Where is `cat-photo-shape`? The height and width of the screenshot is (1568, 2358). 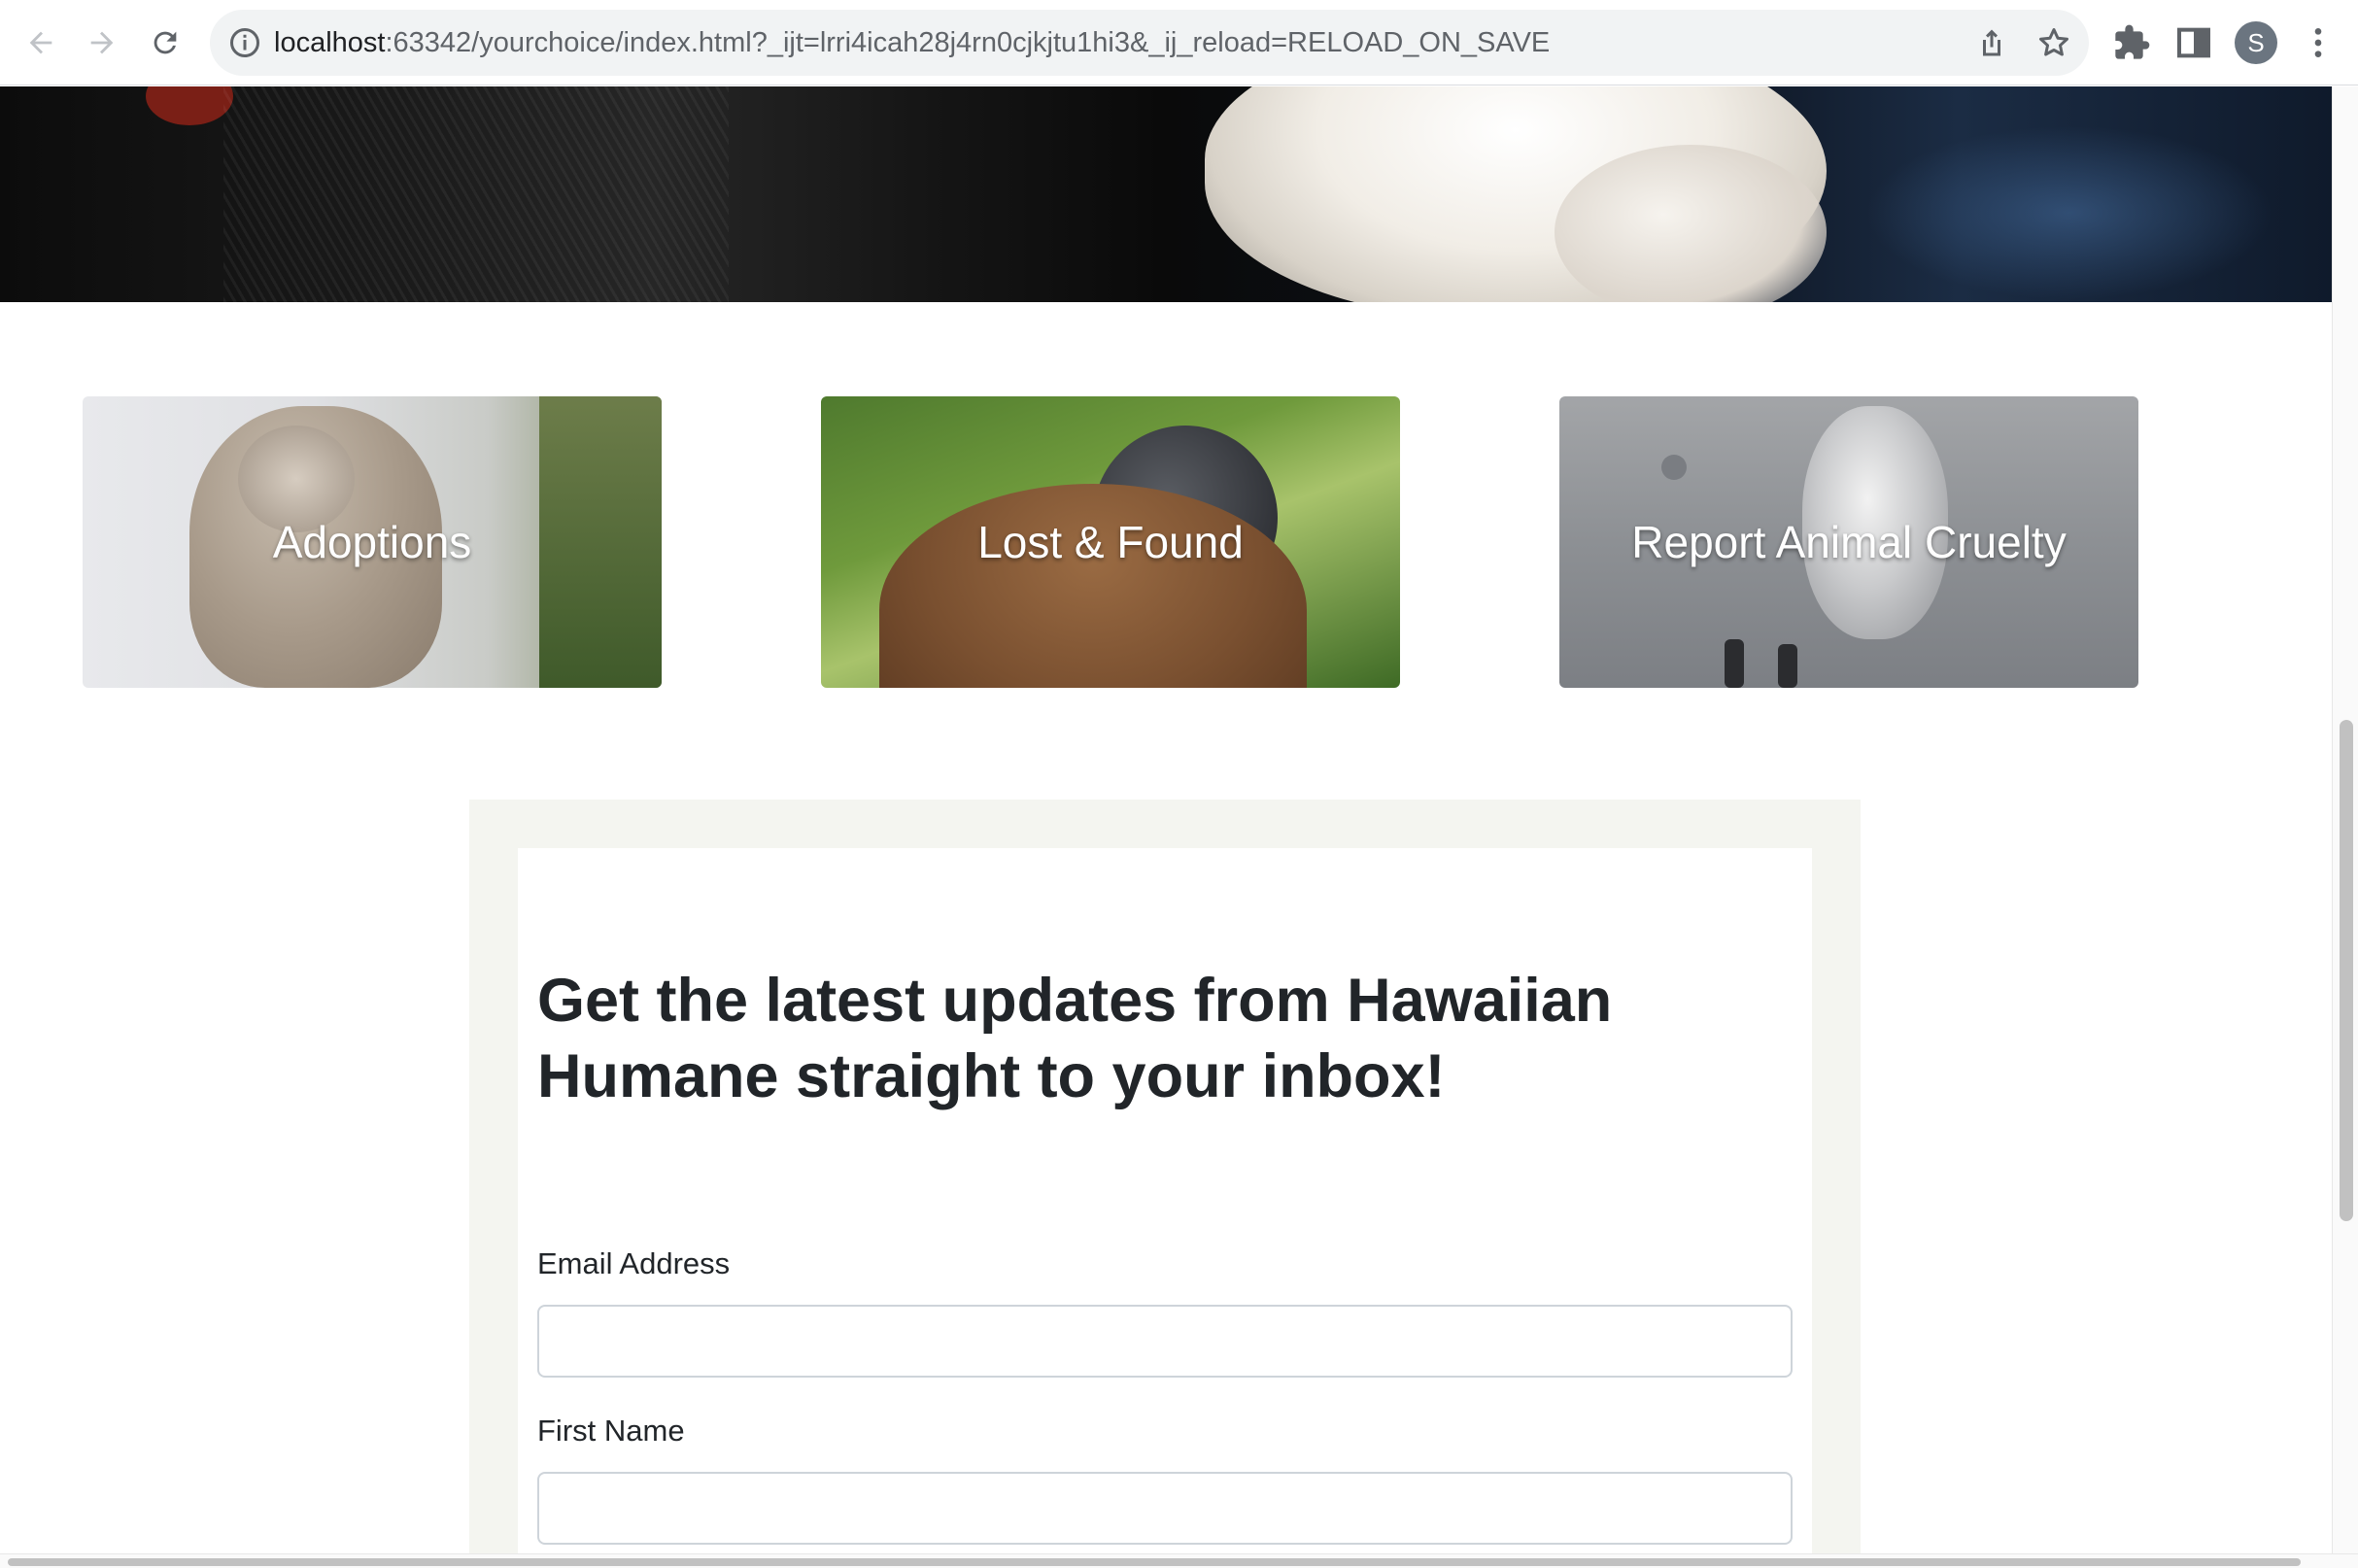
cat-photo-shape is located at coordinates (600, 542).